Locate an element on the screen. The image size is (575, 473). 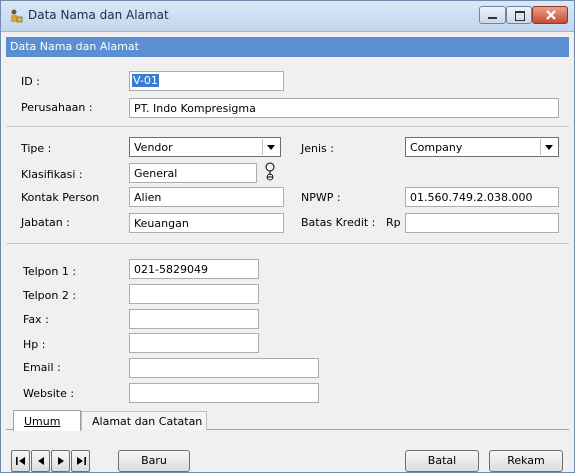
maximize-button is located at coordinates (519, 15).